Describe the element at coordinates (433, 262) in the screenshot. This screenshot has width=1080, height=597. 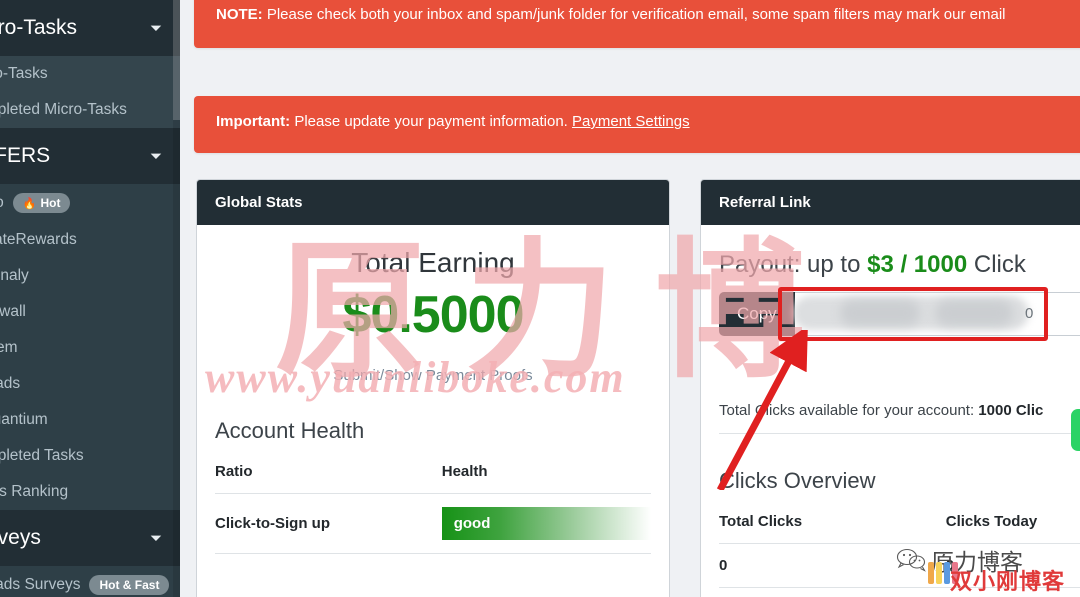
I see `total-earning-label: Total Earning` at that location.